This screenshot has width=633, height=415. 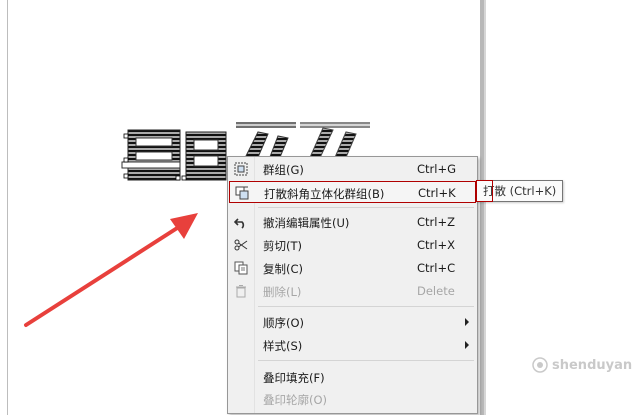 What do you see at coordinates (282, 246) in the screenshot?
I see `menu-item-label: 剪切(T)` at bounding box center [282, 246].